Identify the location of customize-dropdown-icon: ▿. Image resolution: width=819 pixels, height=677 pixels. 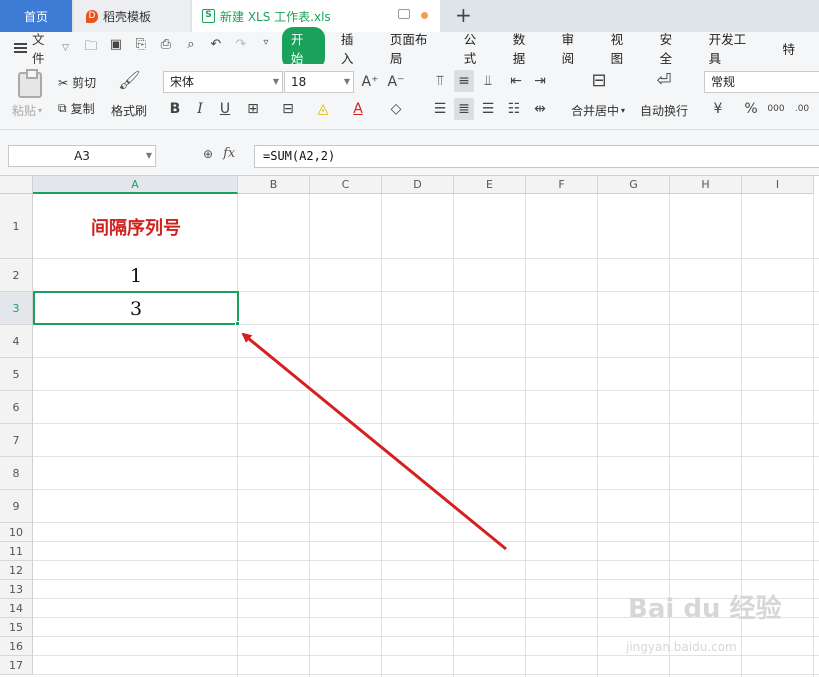
(266, 48).